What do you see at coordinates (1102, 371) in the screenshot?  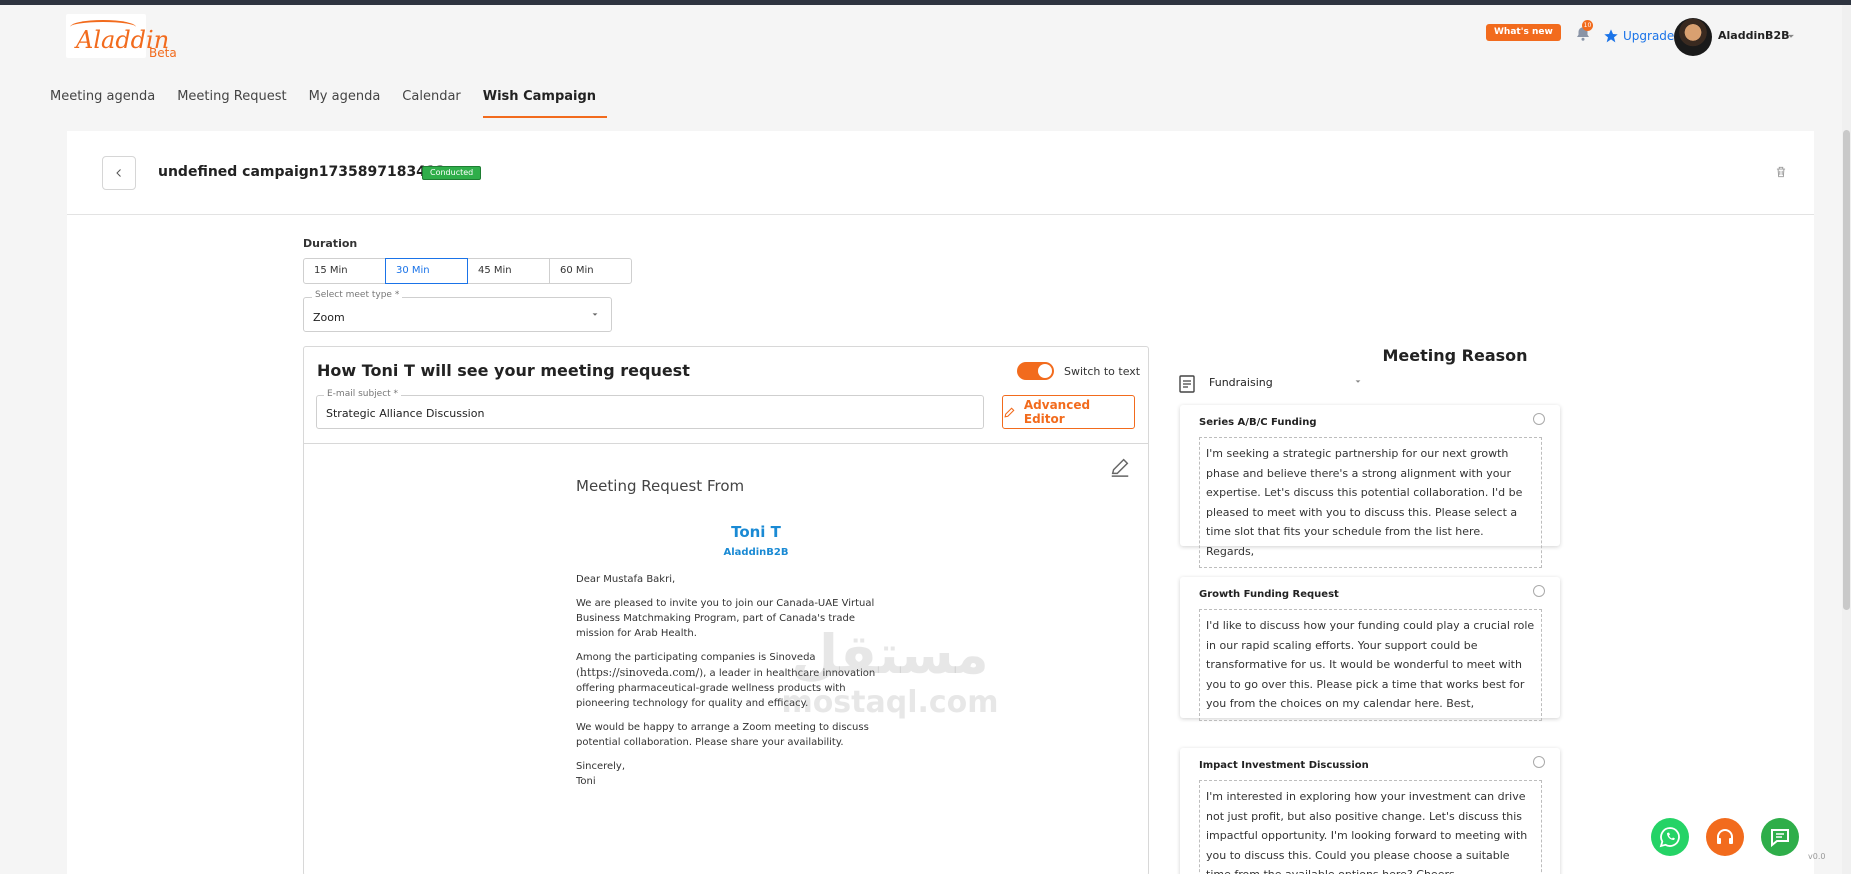 I see `switch-to-text-label: Switch to text` at bounding box center [1102, 371].